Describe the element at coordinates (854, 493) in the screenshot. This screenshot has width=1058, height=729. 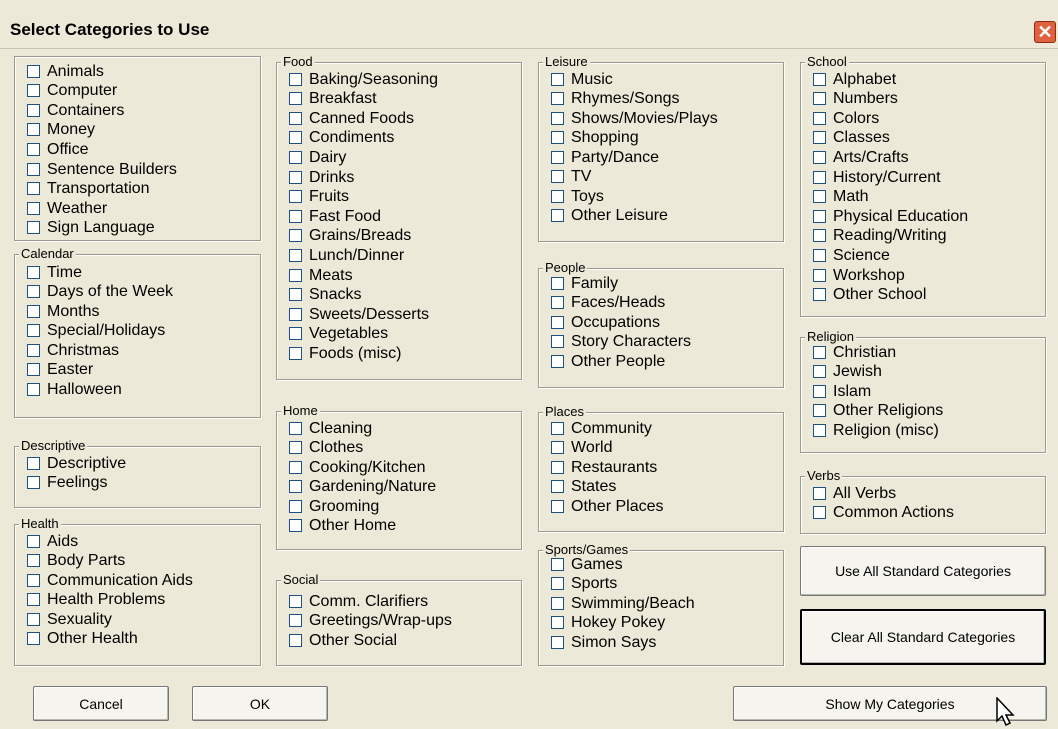
I see `category-checkbox-item: All Verbs` at that location.